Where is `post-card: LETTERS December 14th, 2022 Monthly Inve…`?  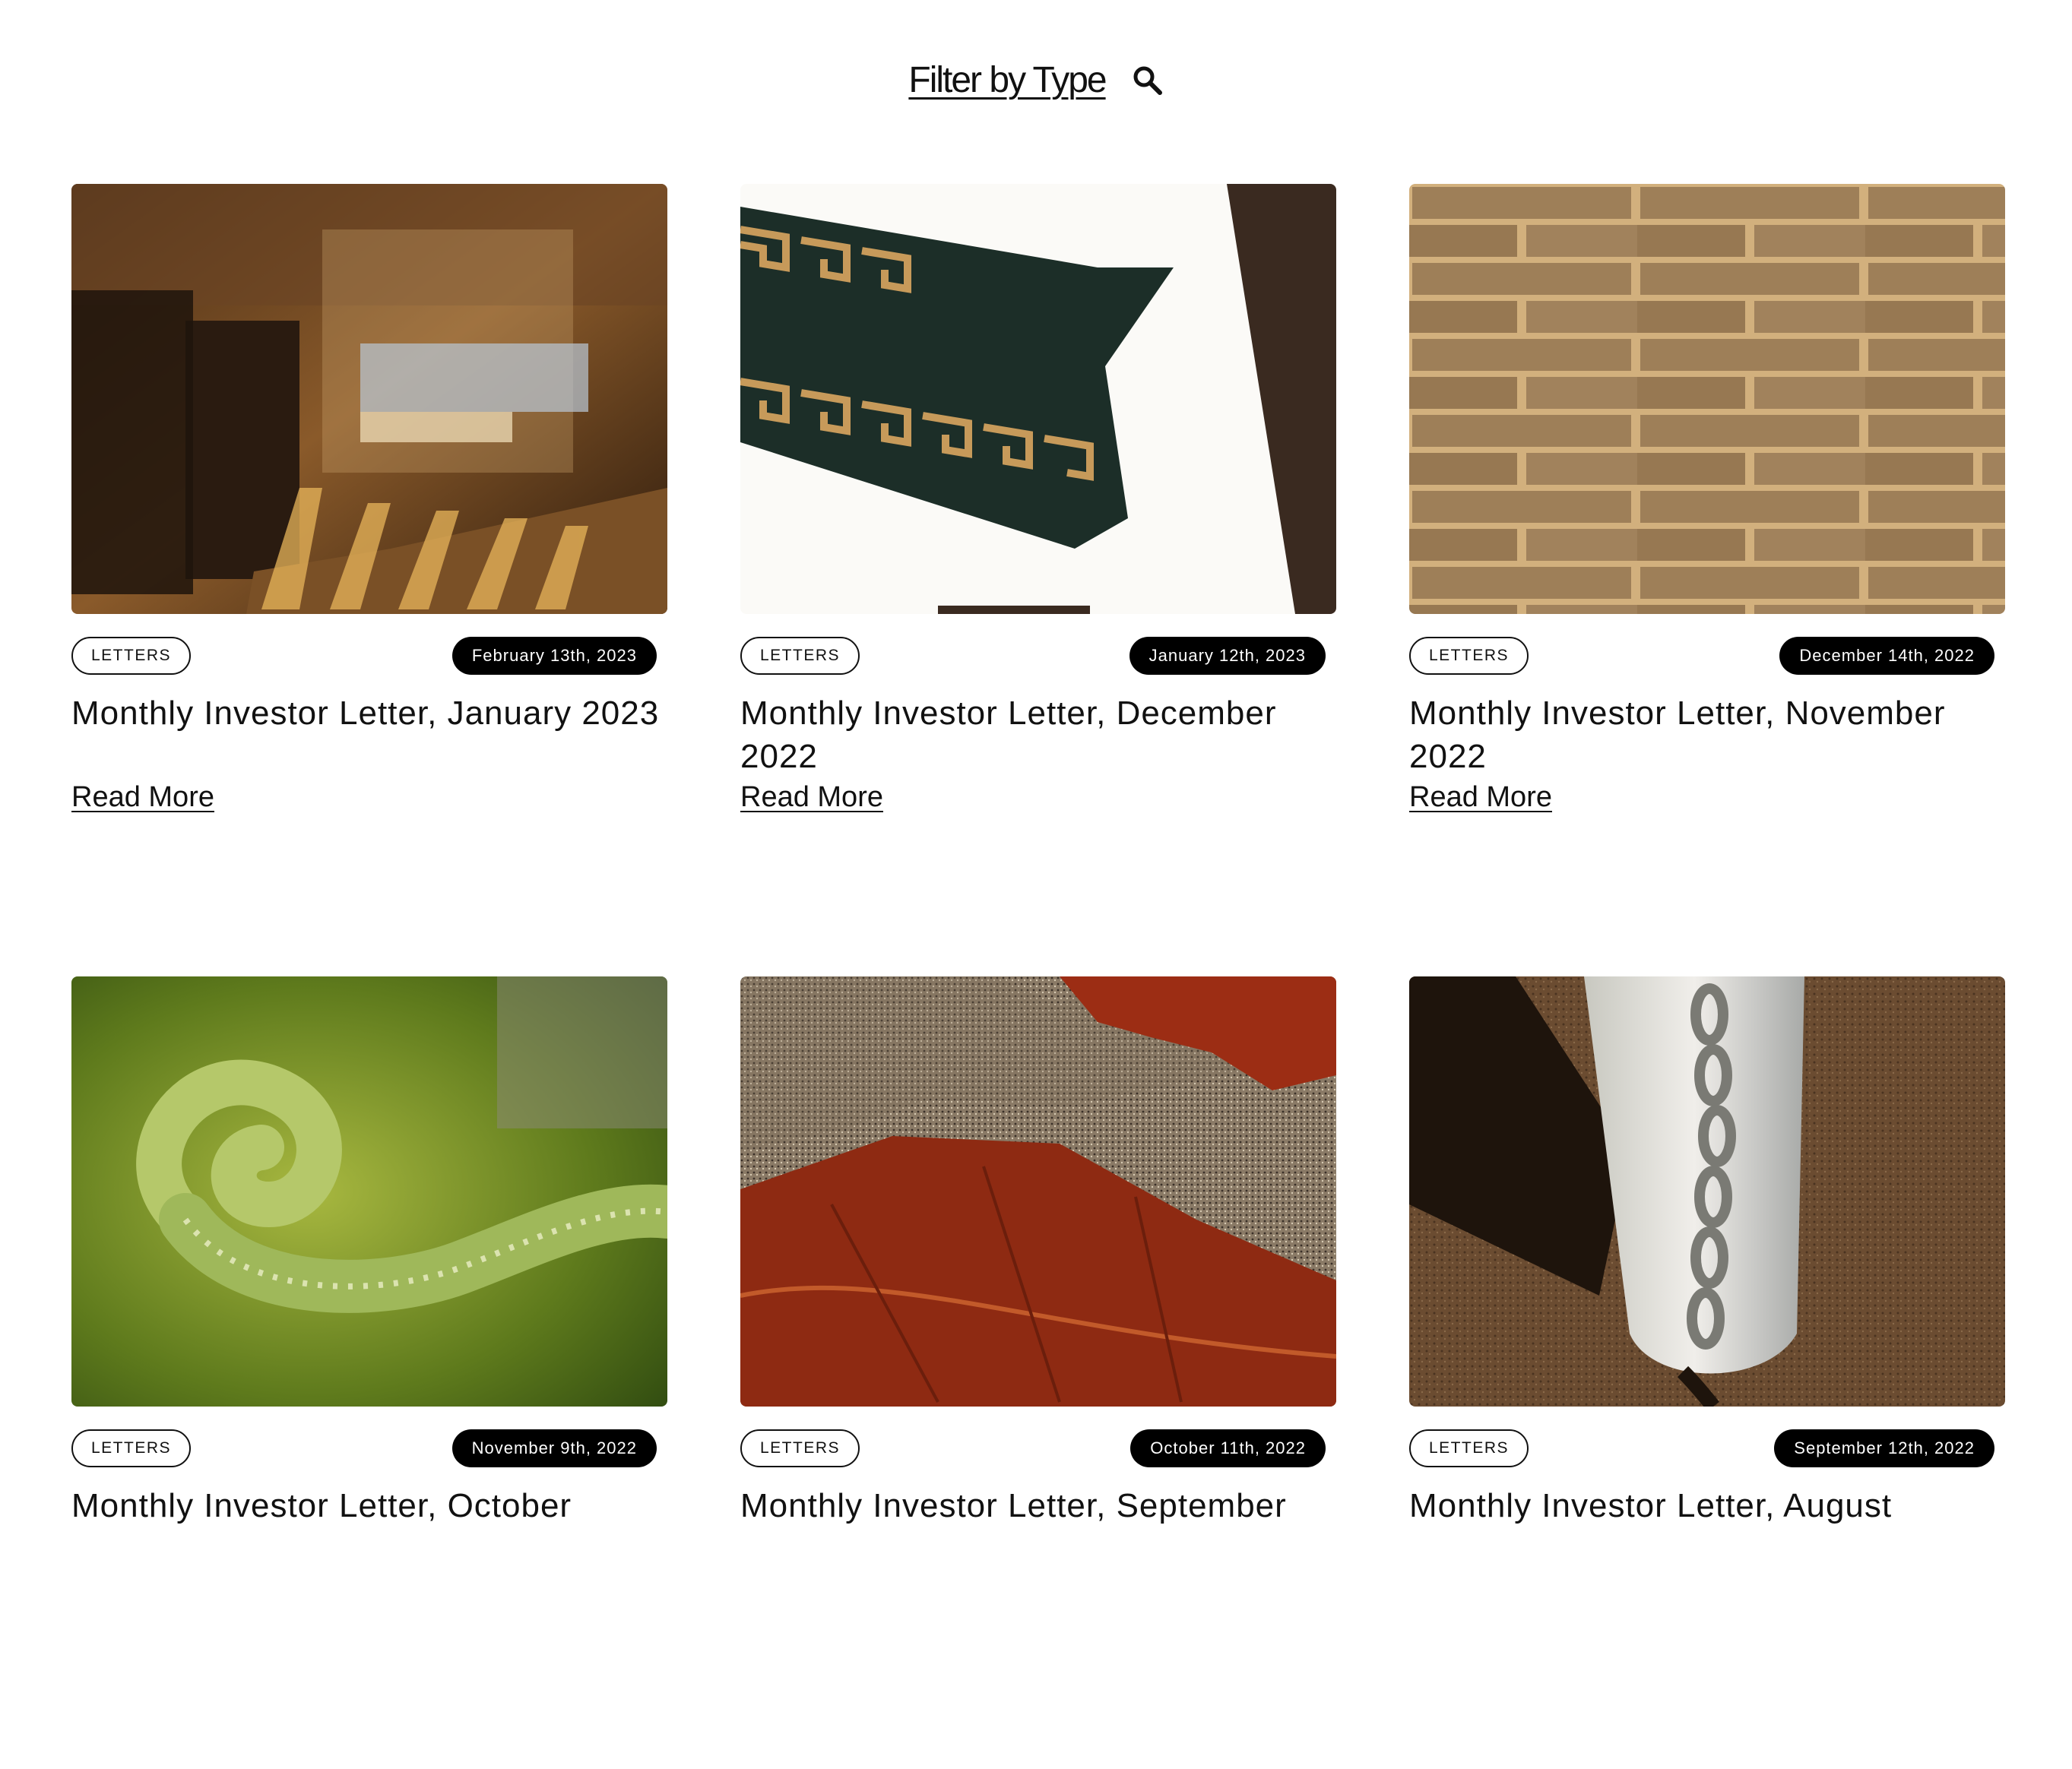
post-card: LETTERS December 14th, 2022 Monthly Inve… is located at coordinates (1707, 580).